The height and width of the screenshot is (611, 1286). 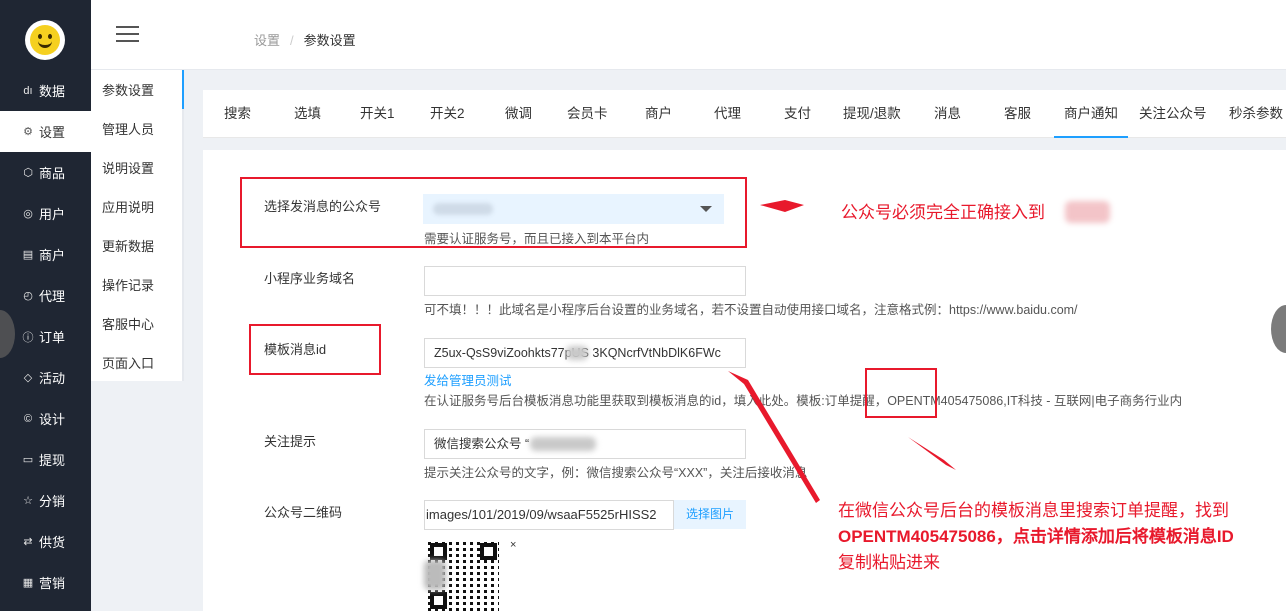 I want to click on arrow-up-left, so click(x=774, y=437).